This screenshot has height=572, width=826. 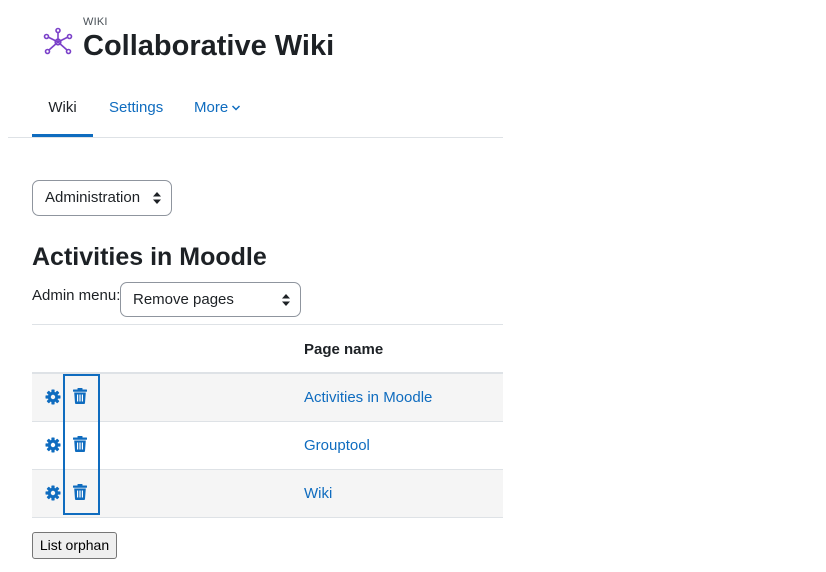 I want to click on page-name-column-header: Page name, so click(x=344, y=349).